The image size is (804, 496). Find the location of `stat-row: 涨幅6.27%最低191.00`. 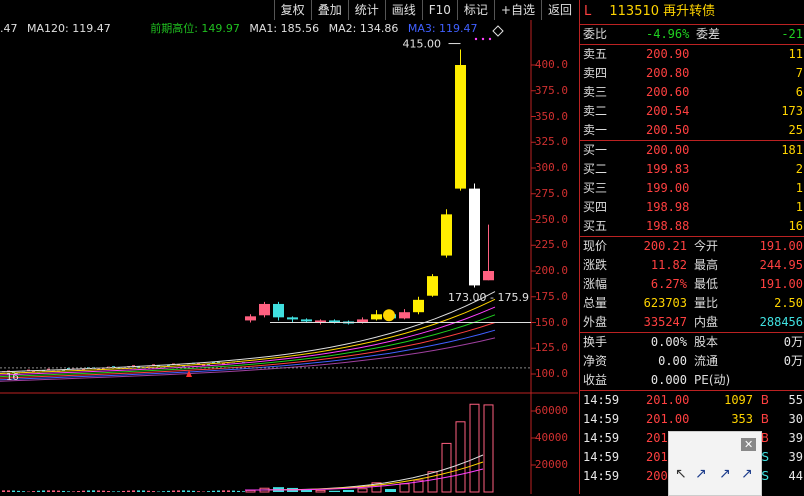

stat-row: 涨幅6.27%最低191.00 is located at coordinates (692, 284).